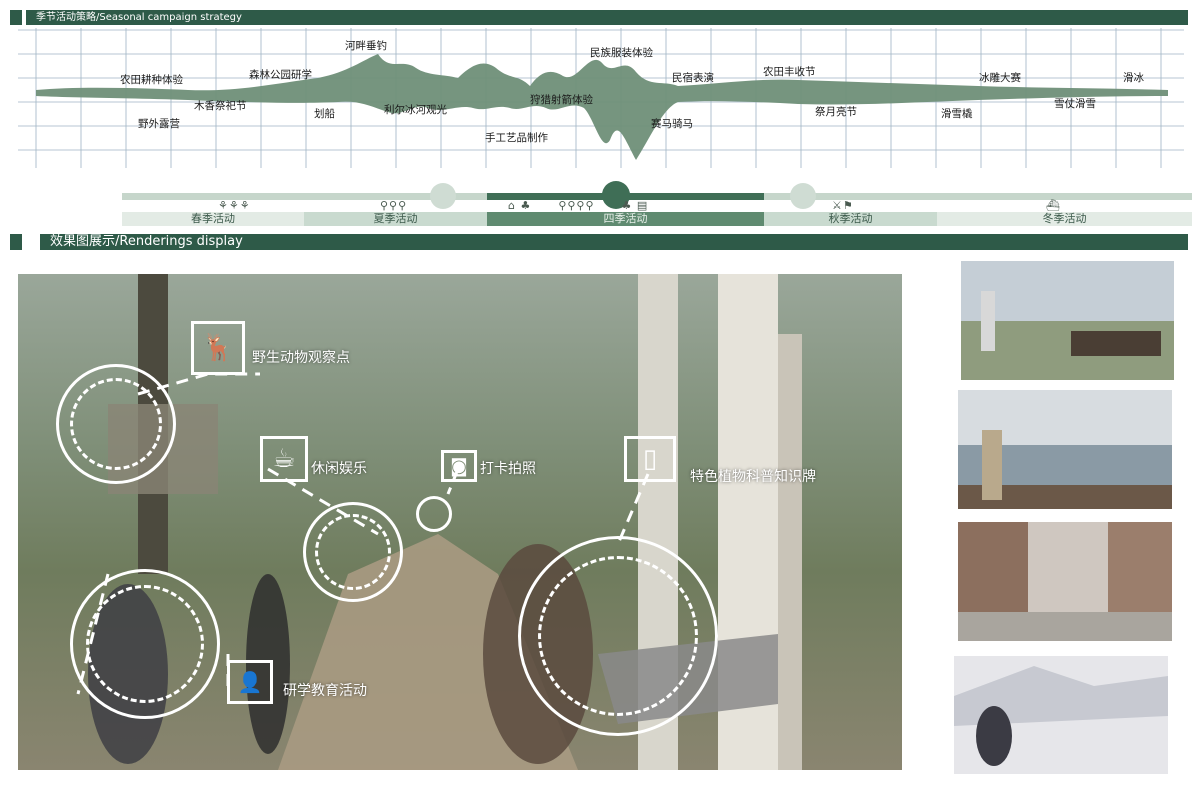 The image size is (1200, 799). I want to click on thumbnail-fishing, so click(1065, 449).